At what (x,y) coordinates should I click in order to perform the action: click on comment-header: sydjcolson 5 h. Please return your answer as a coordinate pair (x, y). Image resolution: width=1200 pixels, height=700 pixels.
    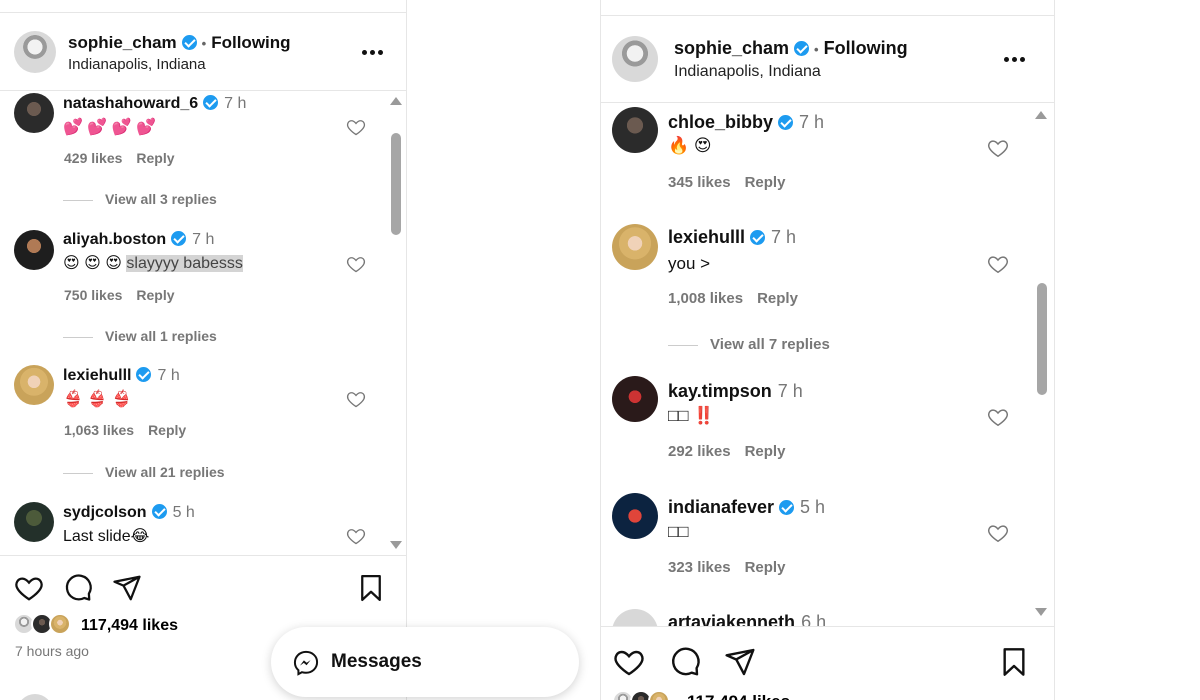
    Looking at the image, I should click on (129, 513).